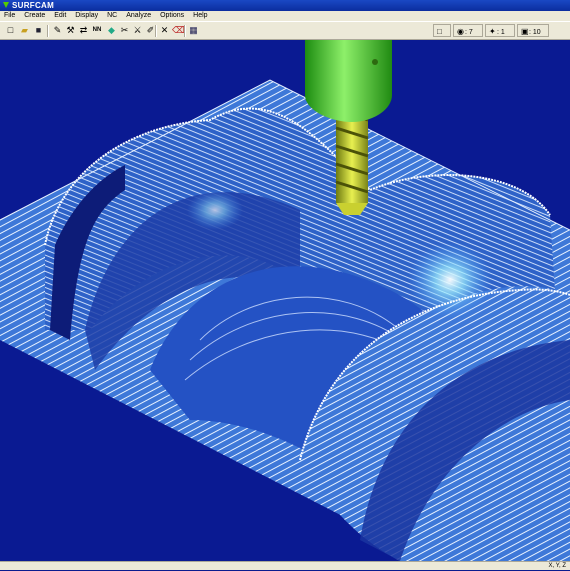 This screenshot has width=570, height=571. What do you see at coordinates (172, 16) in the screenshot?
I see `menu-options: Options` at bounding box center [172, 16].